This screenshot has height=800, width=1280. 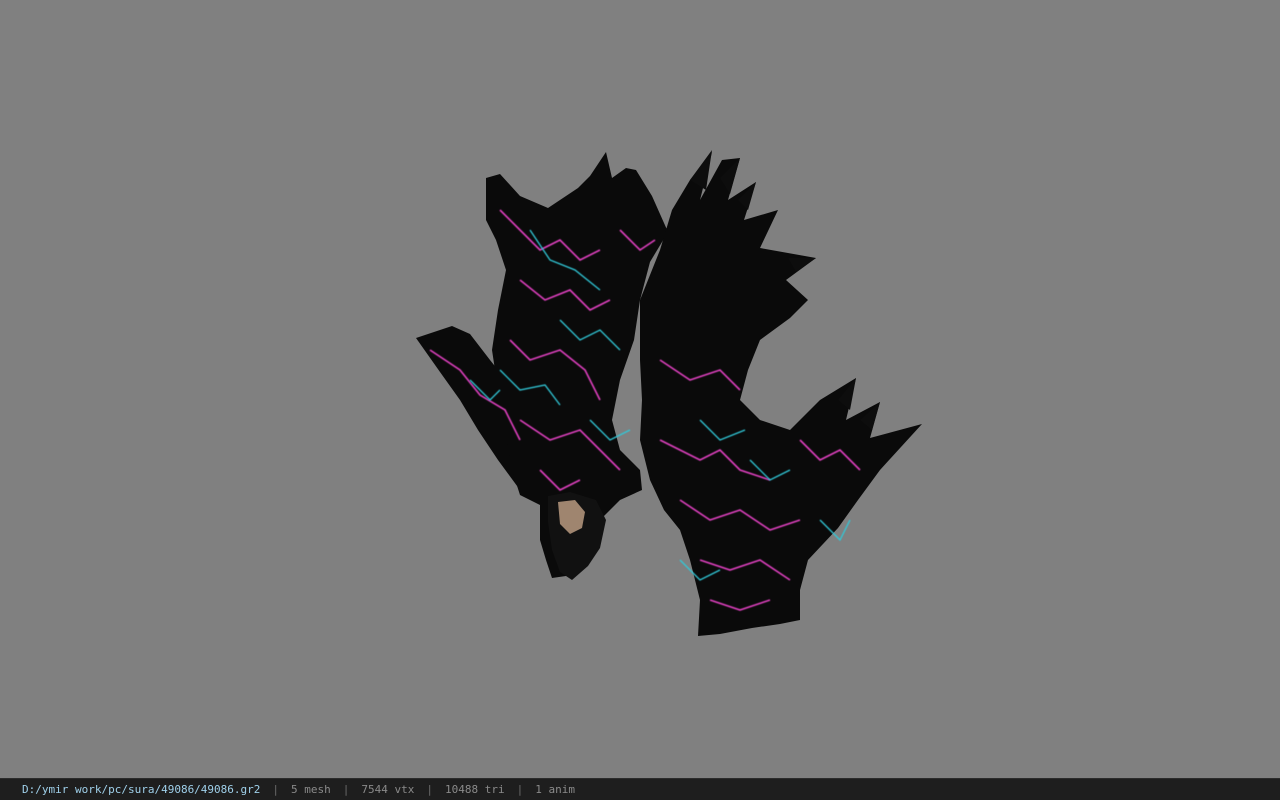 I want to click on status-animation-count: 1 anim, so click(x=555, y=789).